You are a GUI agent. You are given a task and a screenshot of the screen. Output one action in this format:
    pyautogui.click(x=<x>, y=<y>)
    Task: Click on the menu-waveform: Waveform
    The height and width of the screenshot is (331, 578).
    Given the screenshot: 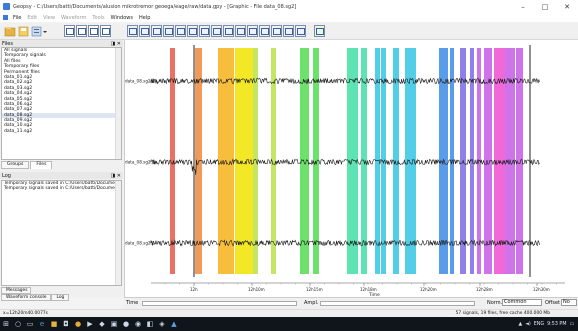 What is the action you would take?
    pyautogui.click(x=73, y=18)
    